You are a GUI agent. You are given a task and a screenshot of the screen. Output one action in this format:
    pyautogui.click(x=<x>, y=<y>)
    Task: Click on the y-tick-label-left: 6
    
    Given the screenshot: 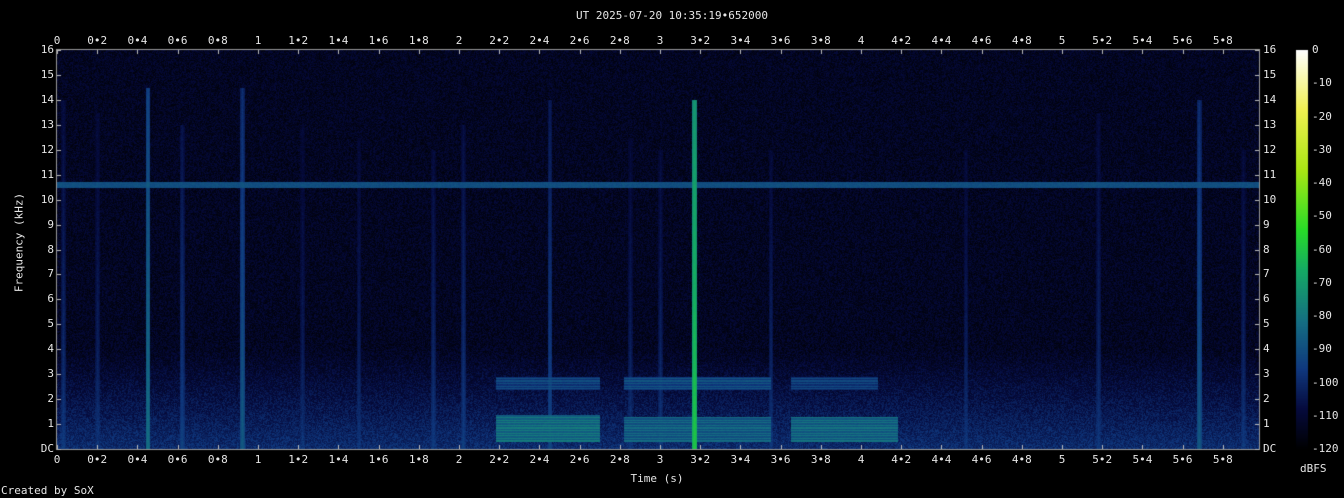 What is the action you would take?
    pyautogui.click(x=50, y=299)
    